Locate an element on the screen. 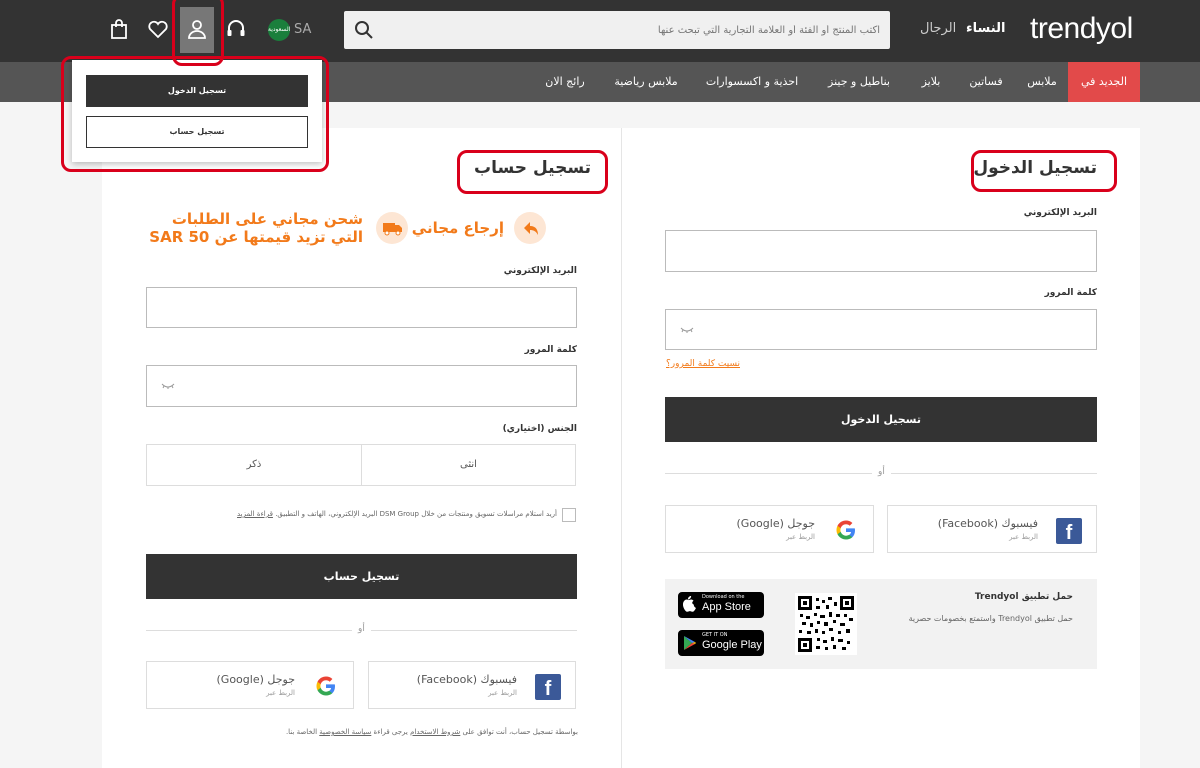 The width and height of the screenshot is (1200, 768). consent-read-more-link: قراءة المزيد is located at coordinates (255, 514).